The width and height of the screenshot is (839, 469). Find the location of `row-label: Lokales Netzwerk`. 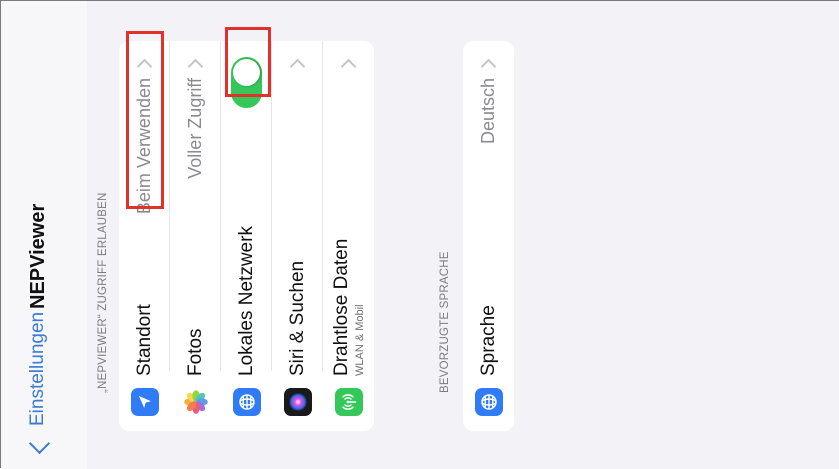

row-label: Lokales Netzwerk is located at coordinates (246, 301).